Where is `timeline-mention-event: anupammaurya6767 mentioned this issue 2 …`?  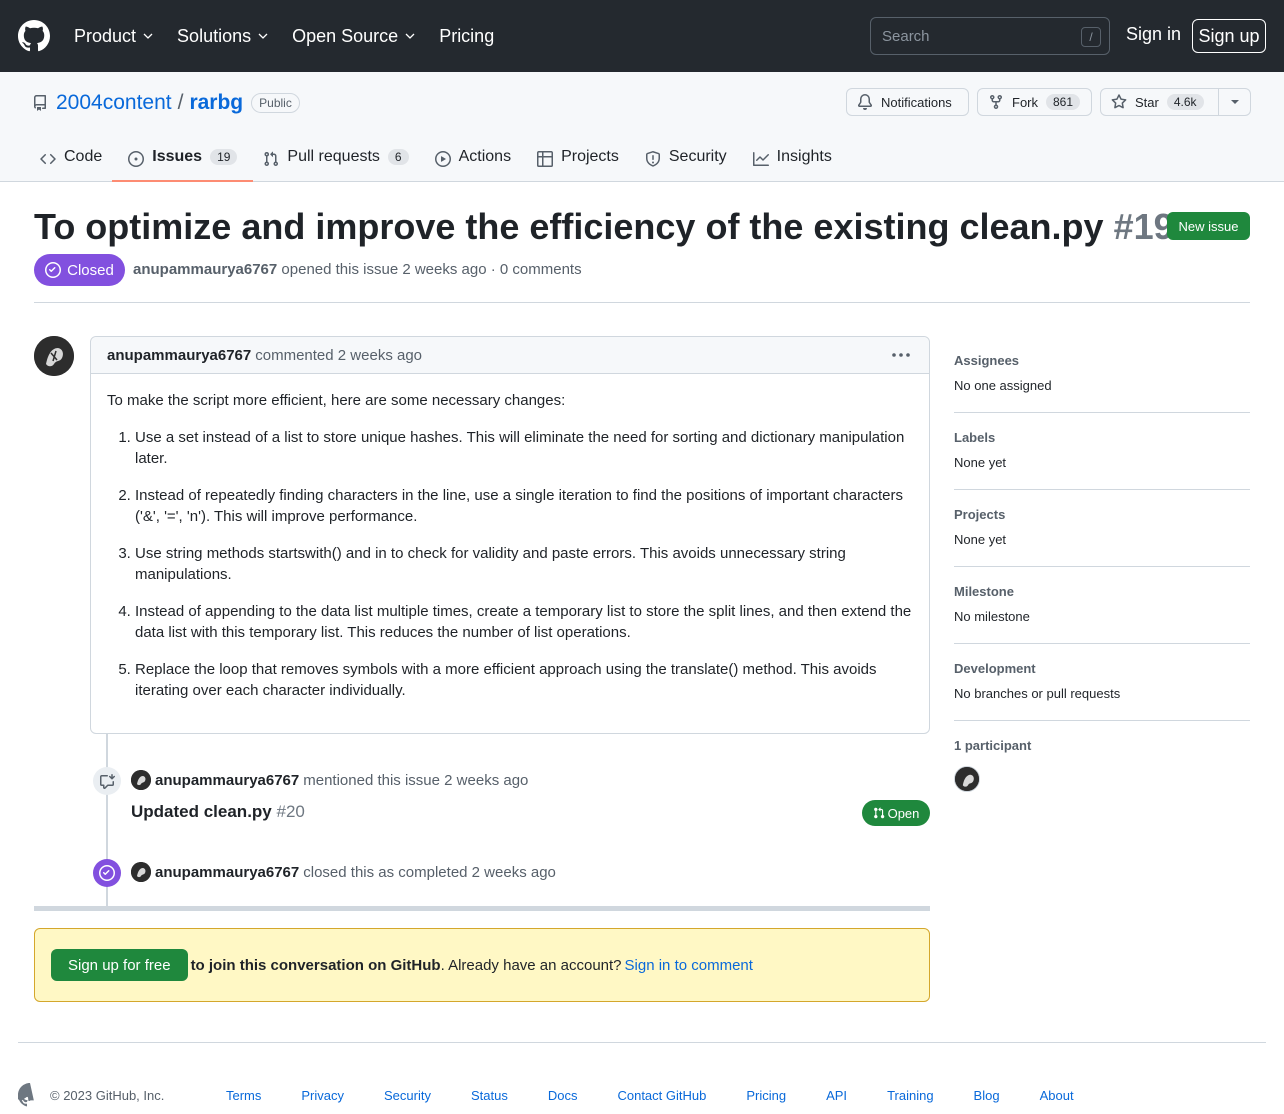 timeline-mention-event: anupammaurya6767 mentioned this issue 2 … is located at coordinates (329, 780).